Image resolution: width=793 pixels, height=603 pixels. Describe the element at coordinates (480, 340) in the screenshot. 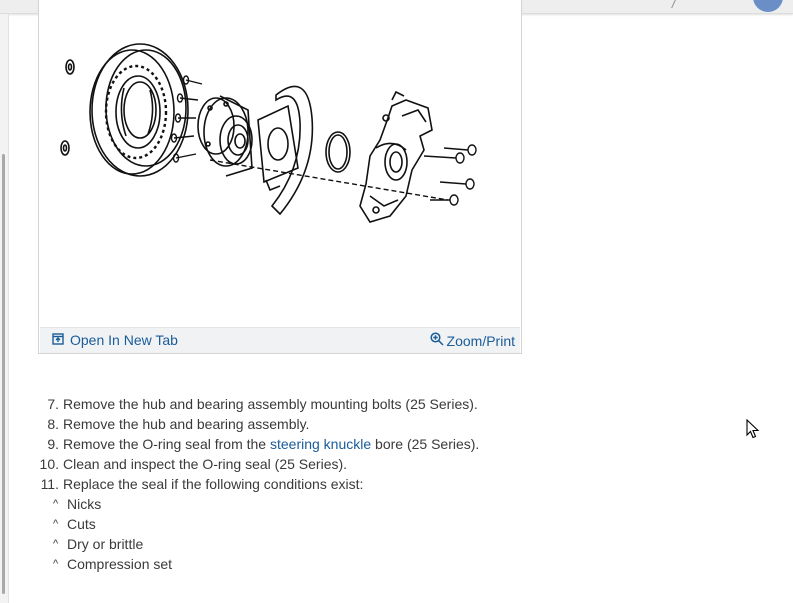

I see `zoom-print-label: Zoom/Print` at that location.